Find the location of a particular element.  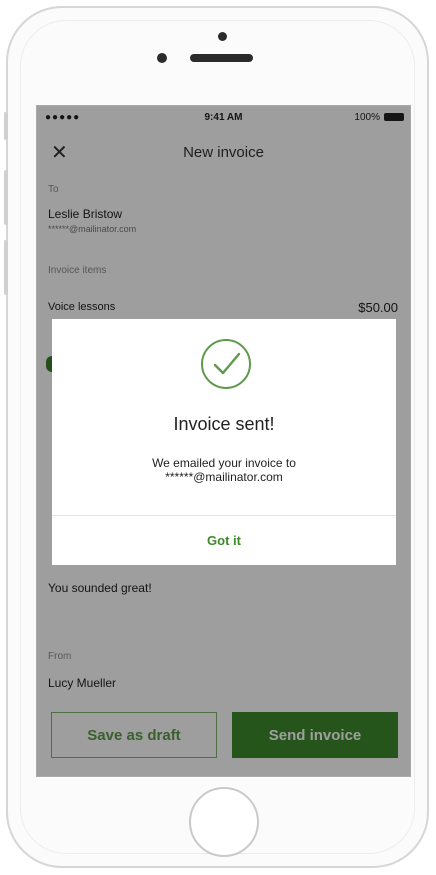

proximity-sensor is located at coordinates (162, 58).